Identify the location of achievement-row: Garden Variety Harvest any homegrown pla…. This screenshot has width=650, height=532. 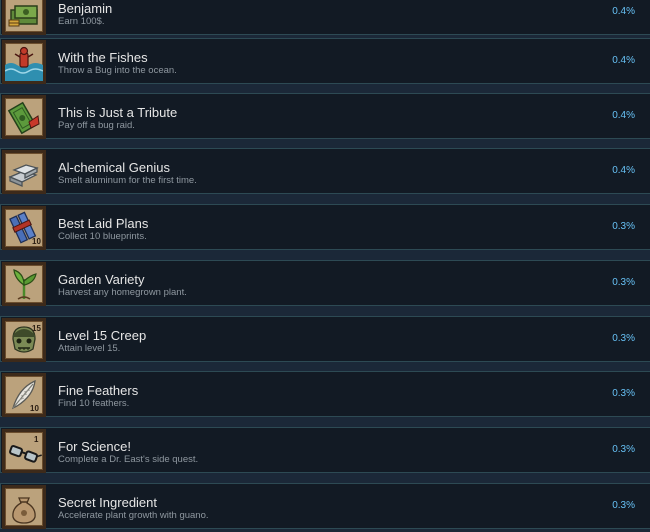
(325, 283).